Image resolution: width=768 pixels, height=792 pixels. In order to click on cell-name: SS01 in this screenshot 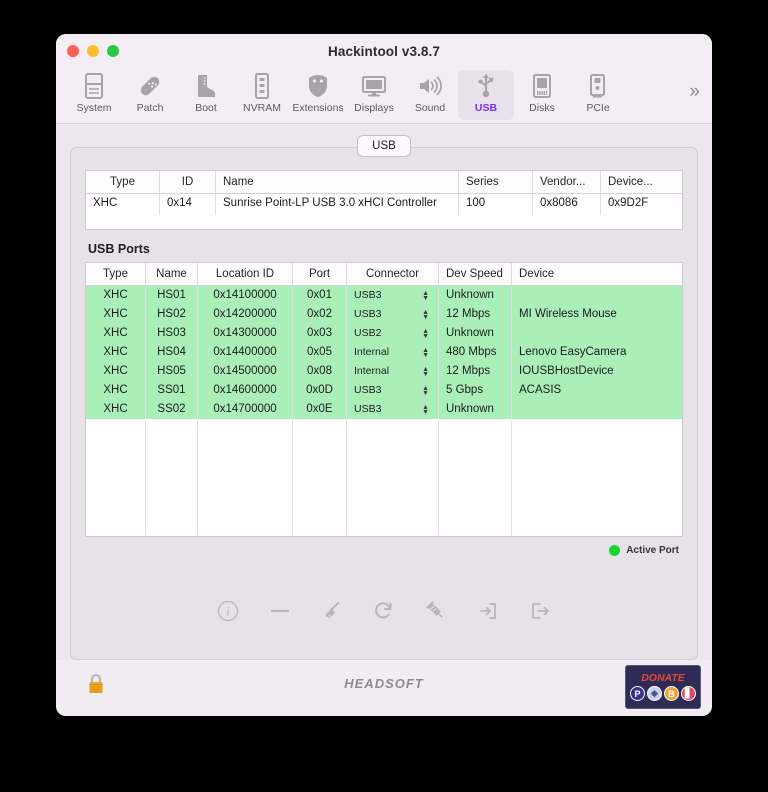, I will do `click(172, 390)`.